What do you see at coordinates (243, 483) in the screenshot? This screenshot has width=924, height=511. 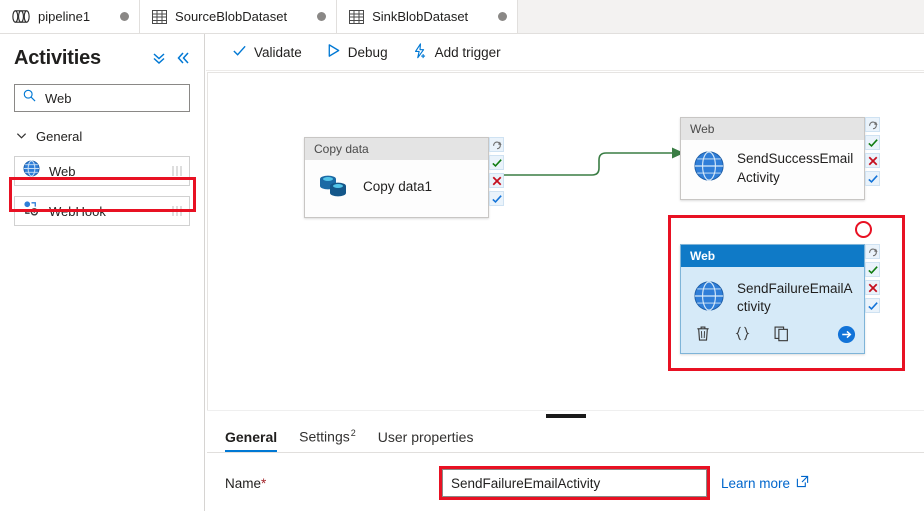 I see `name-label-text: Name` at bounding box center [243, 483].